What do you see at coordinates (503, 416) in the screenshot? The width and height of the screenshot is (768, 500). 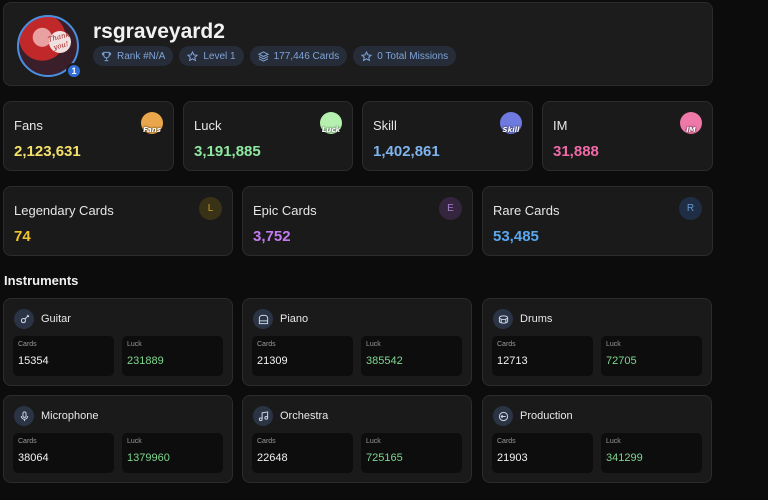 I see `disc-icon` at bounding box center [503, 416].